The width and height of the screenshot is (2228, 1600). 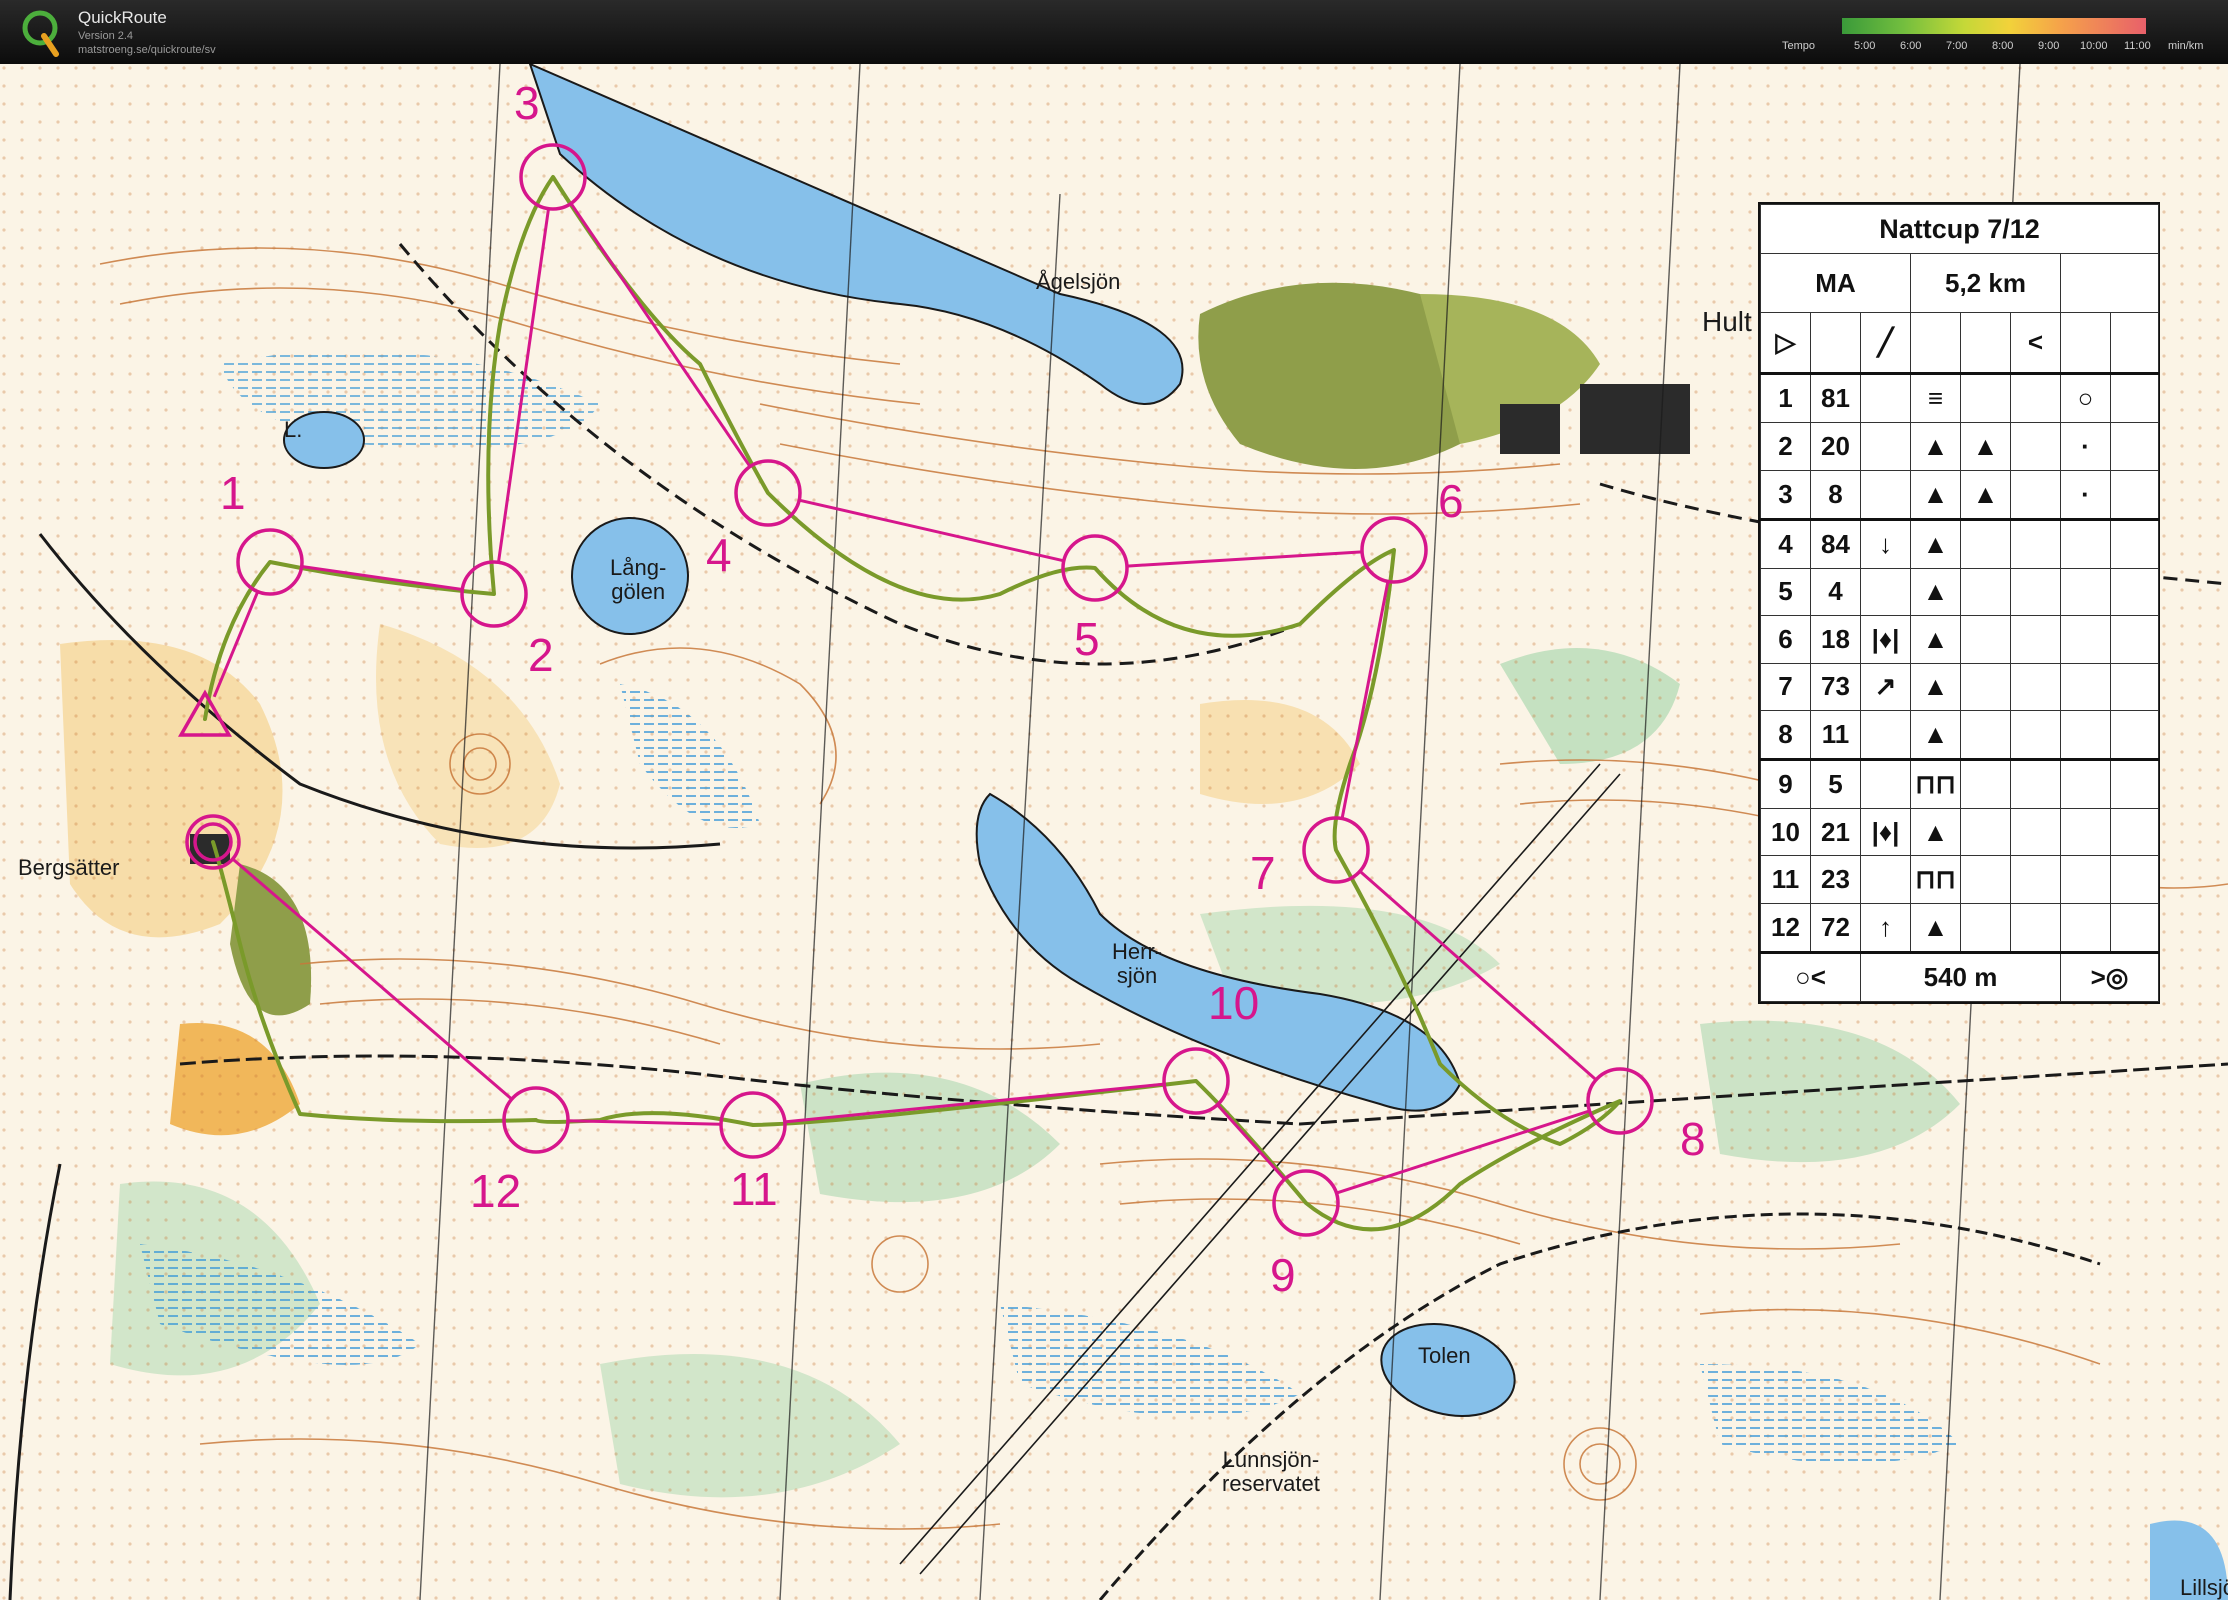 What do you see at coordinates (638, 567) in the screenshot?
I see `lake-label-langgolen-line1: Lång-` at bounding box center [638, 567].